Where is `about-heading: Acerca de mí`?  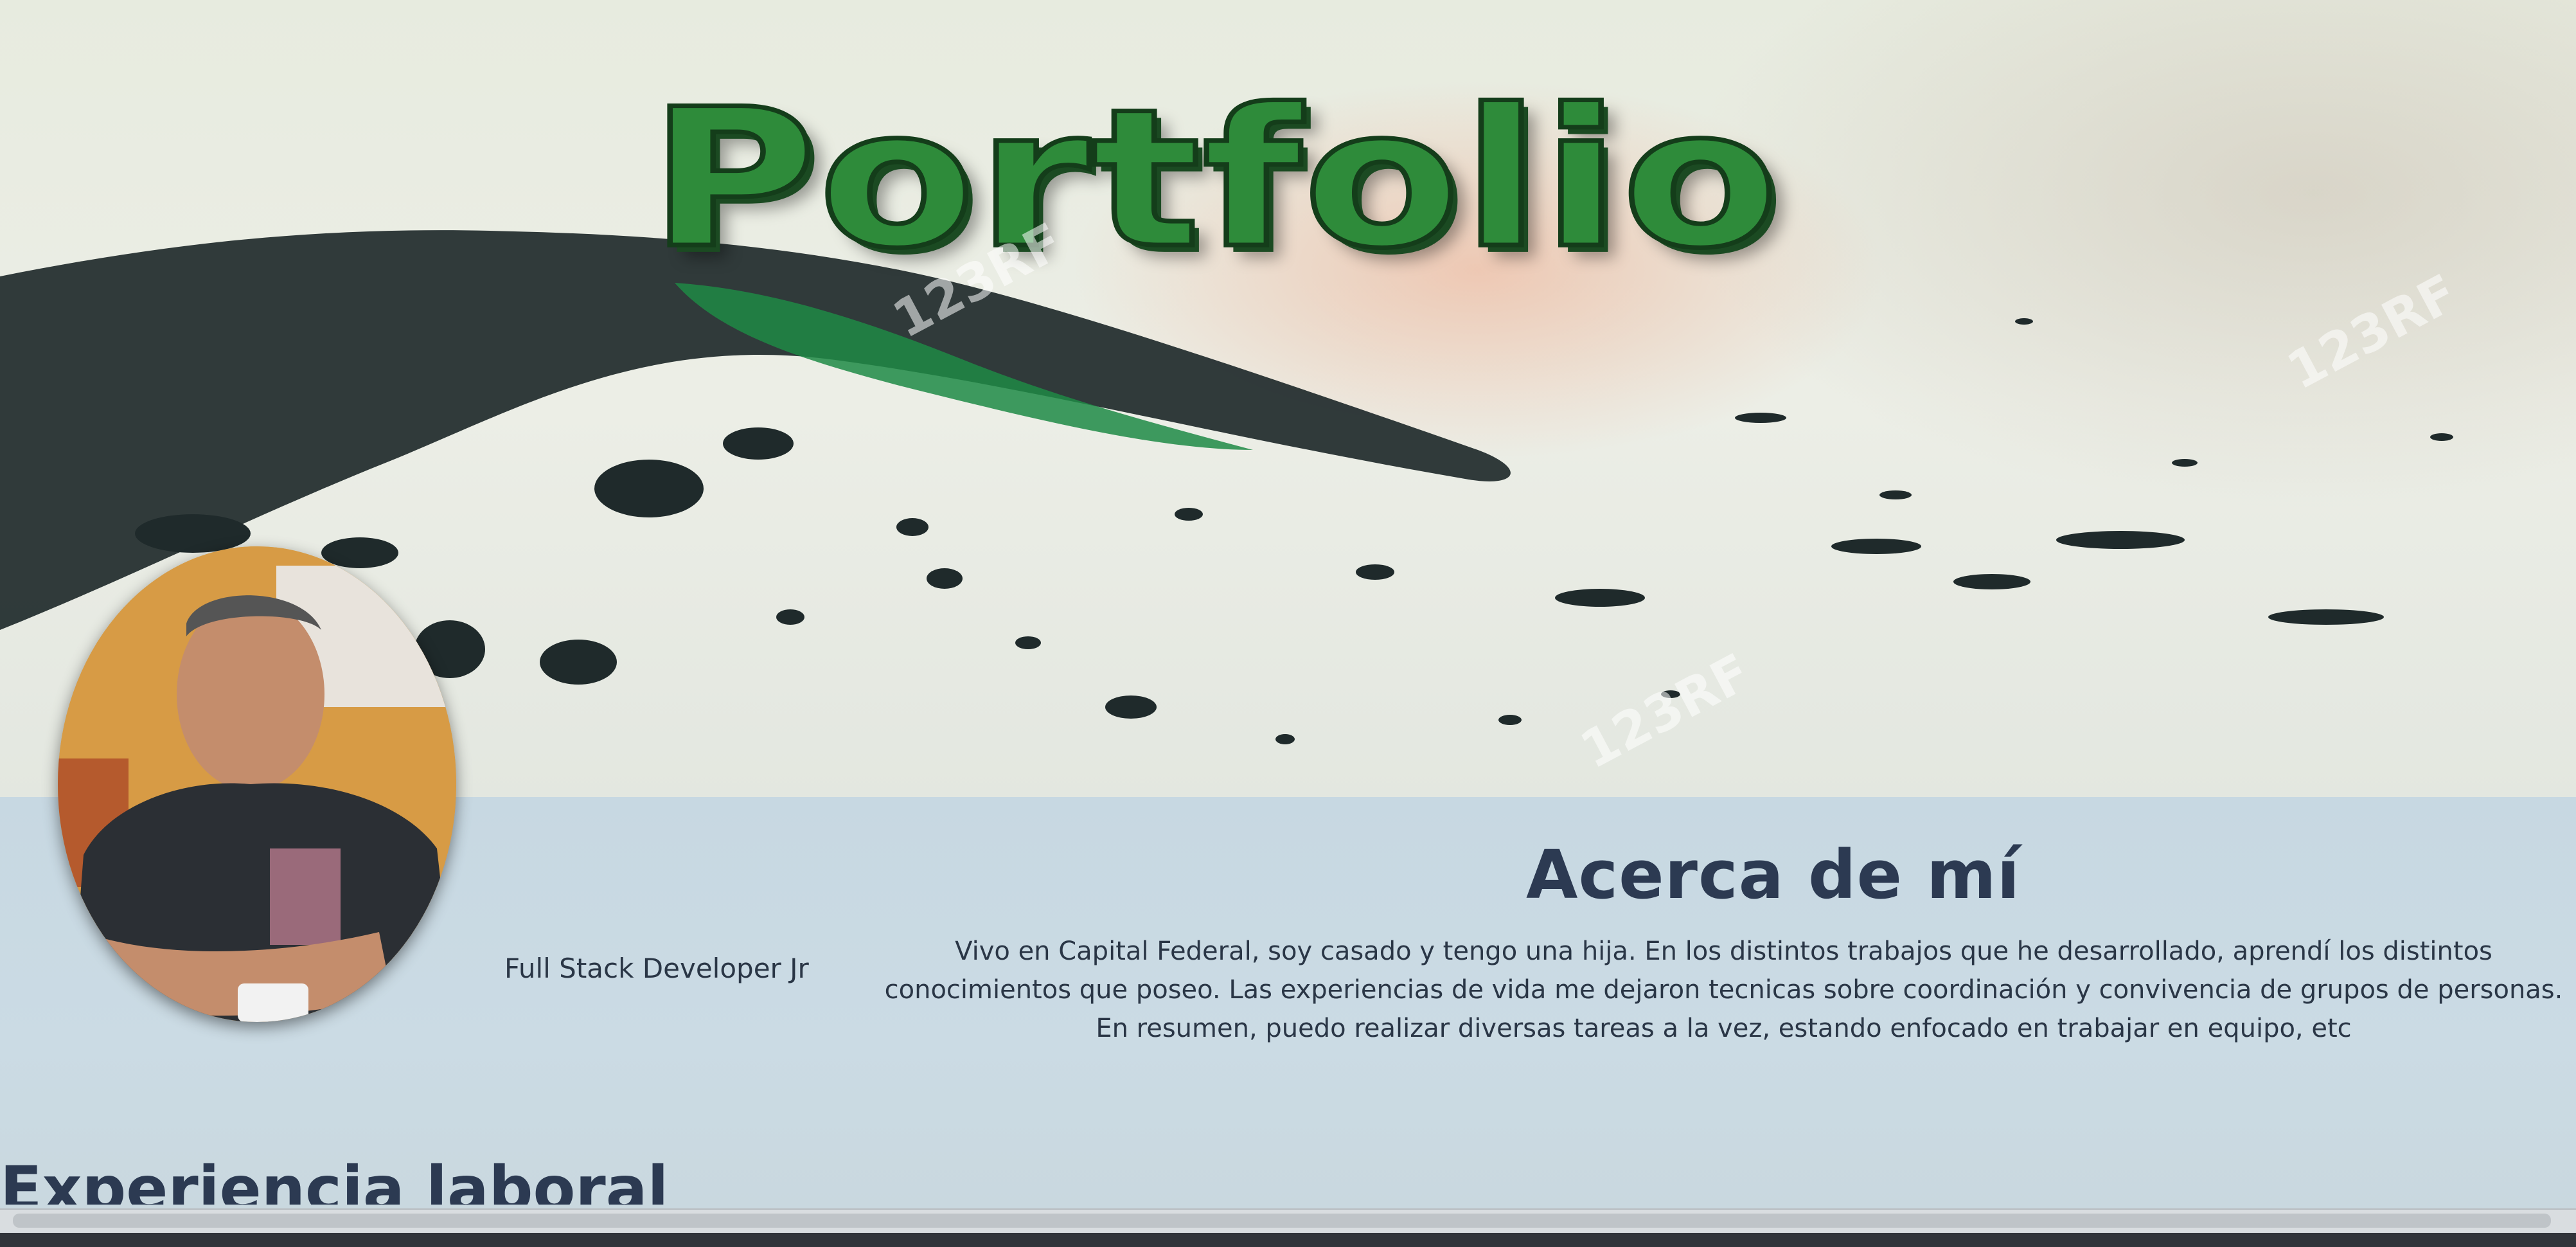 about-heading: Acerca de mí is located at coordinates (1774, 875).